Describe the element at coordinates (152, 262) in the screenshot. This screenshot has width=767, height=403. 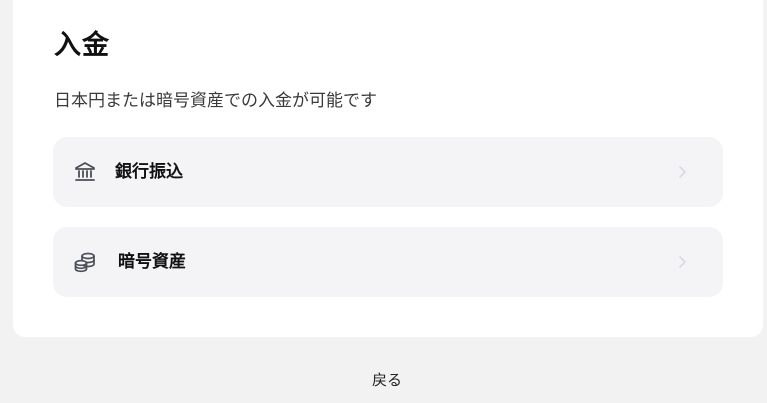
I see `crypto-label: 暗号資産` at that location.